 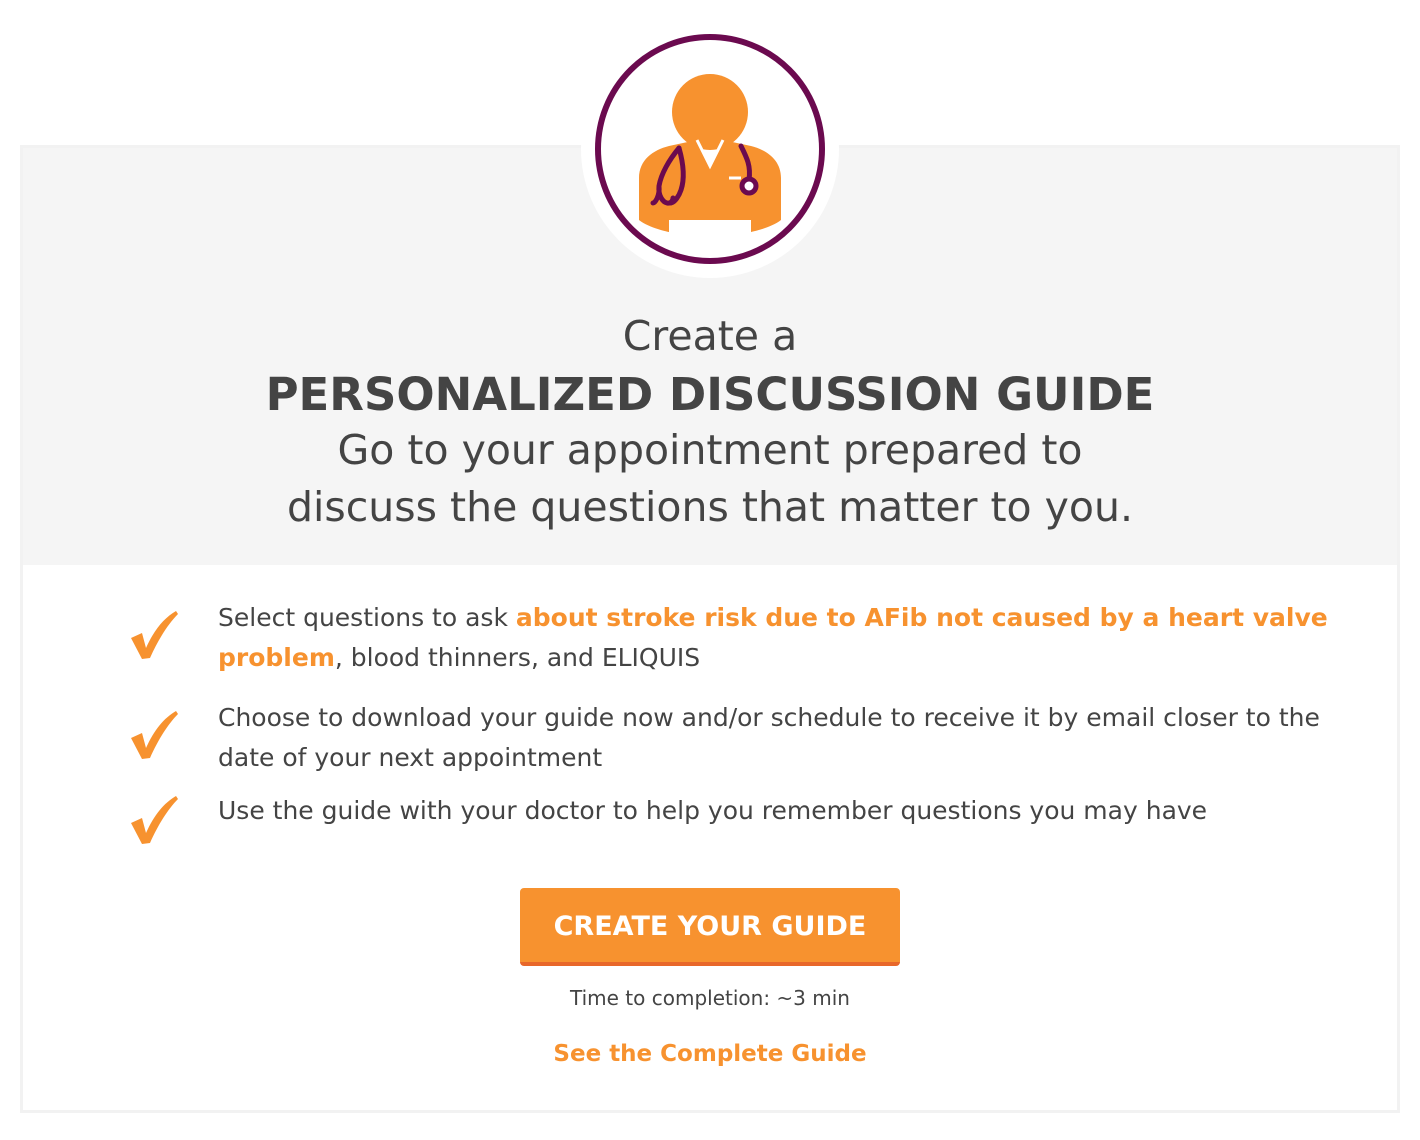 What do you see at coordinates (710, 998) in the screenshot?
I see `time-to-completion: Time to completion: ~3 min` at bounding box center [710, 998].